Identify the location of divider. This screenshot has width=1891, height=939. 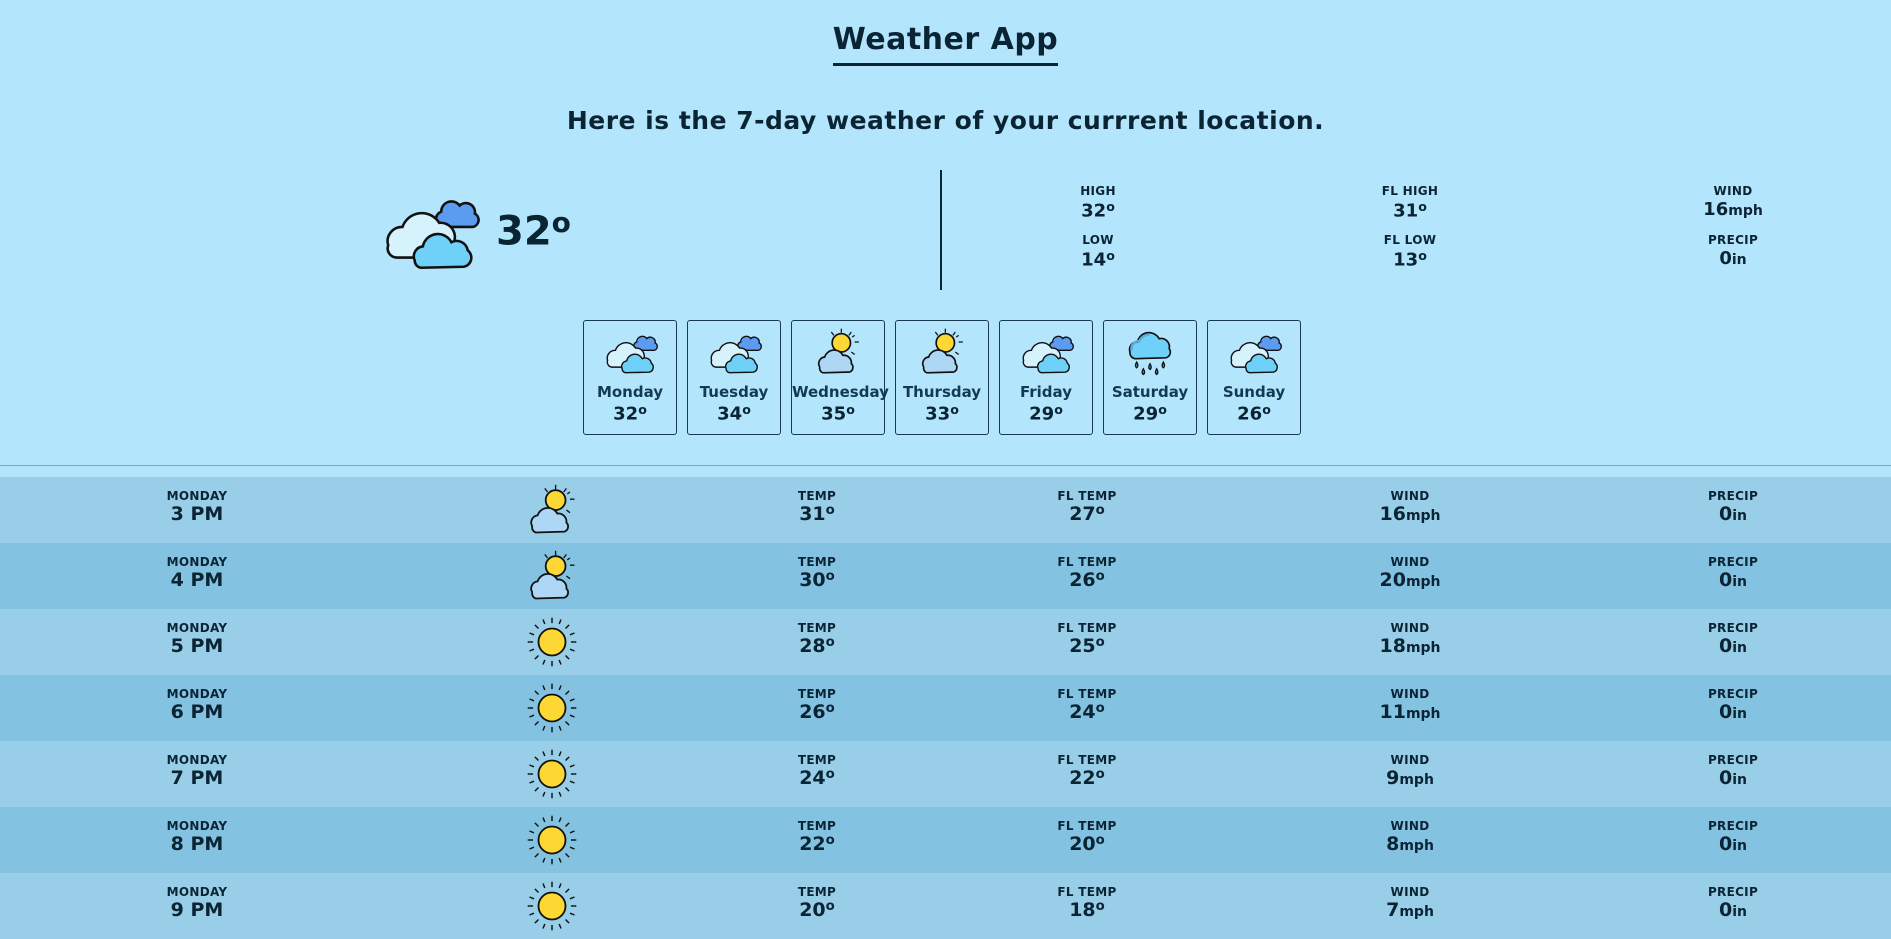
(941, 230).